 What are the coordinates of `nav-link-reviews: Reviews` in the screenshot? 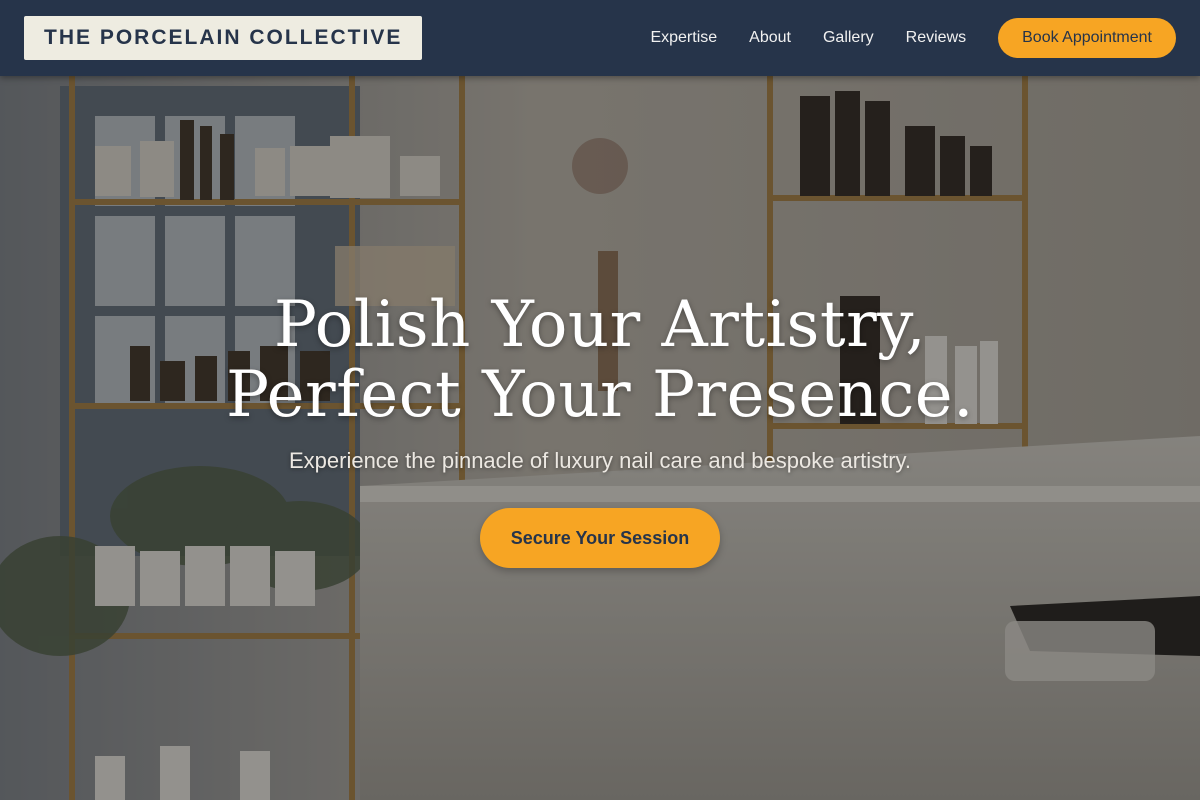 It's located at (936, 38).